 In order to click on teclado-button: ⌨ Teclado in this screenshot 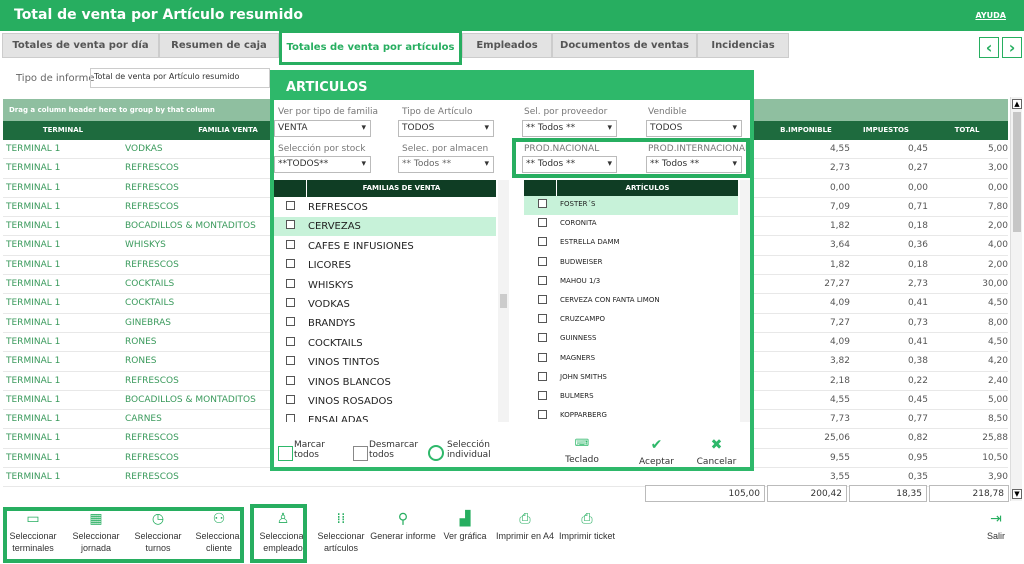, I will do `click(582, 451)`.